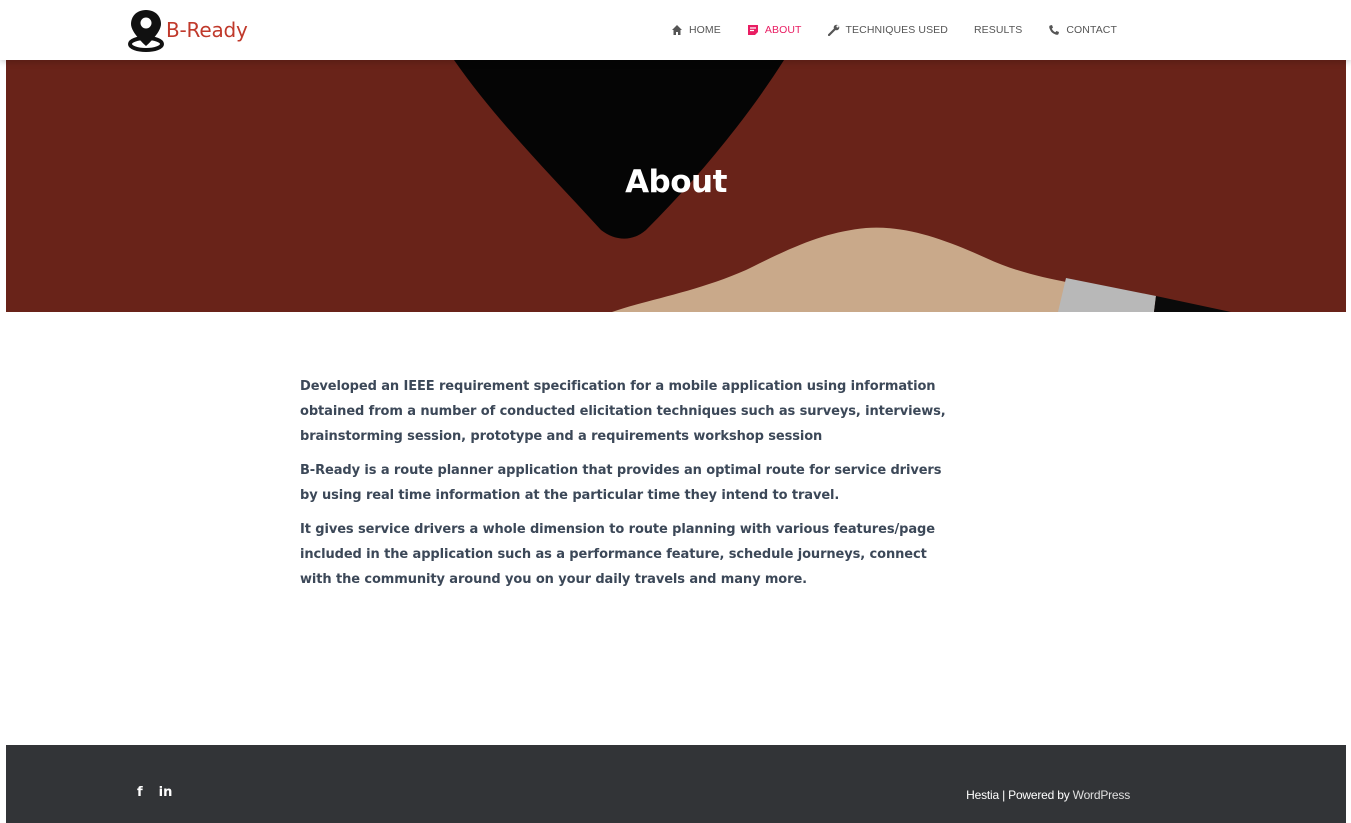 This screenshot has height=823, width=1351. What do you see at coordinates (1091, 30) in the screenshot?
I see `nav-label-contact: Contact` at bounding box center [1091, 30].